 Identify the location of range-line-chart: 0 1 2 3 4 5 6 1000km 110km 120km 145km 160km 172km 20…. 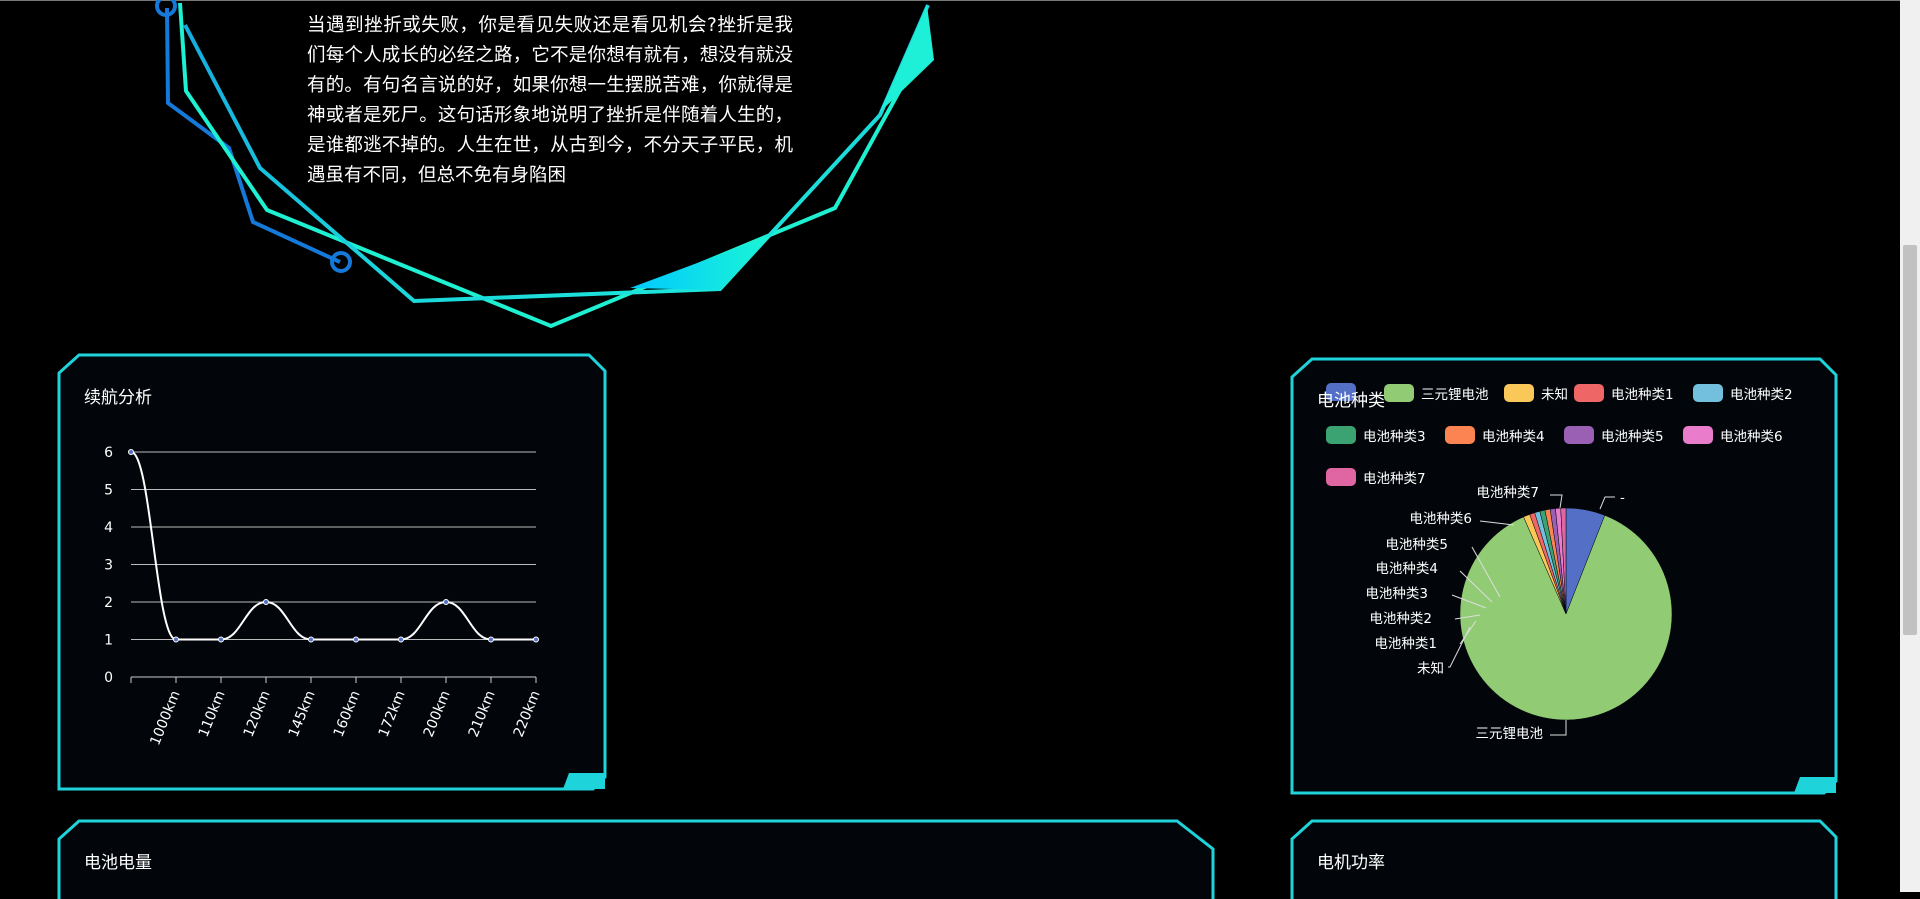
(324, 596).